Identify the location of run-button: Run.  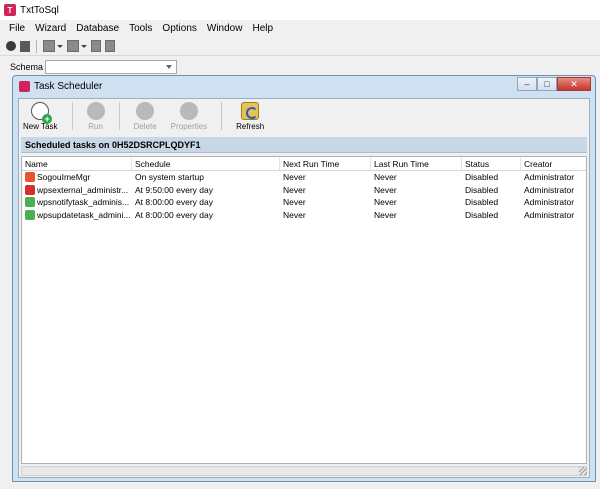
(95, 116).